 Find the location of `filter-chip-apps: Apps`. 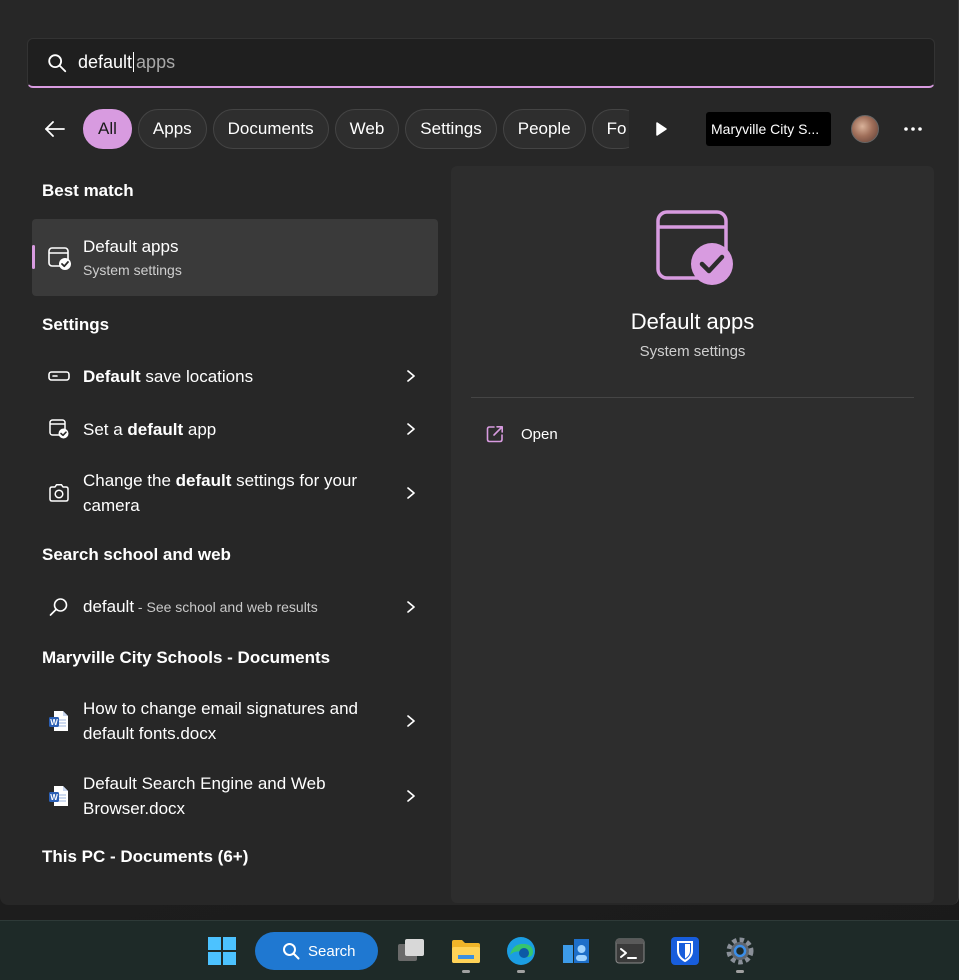

filter-chip-apps: Apps is located at coordinates (172, 129).